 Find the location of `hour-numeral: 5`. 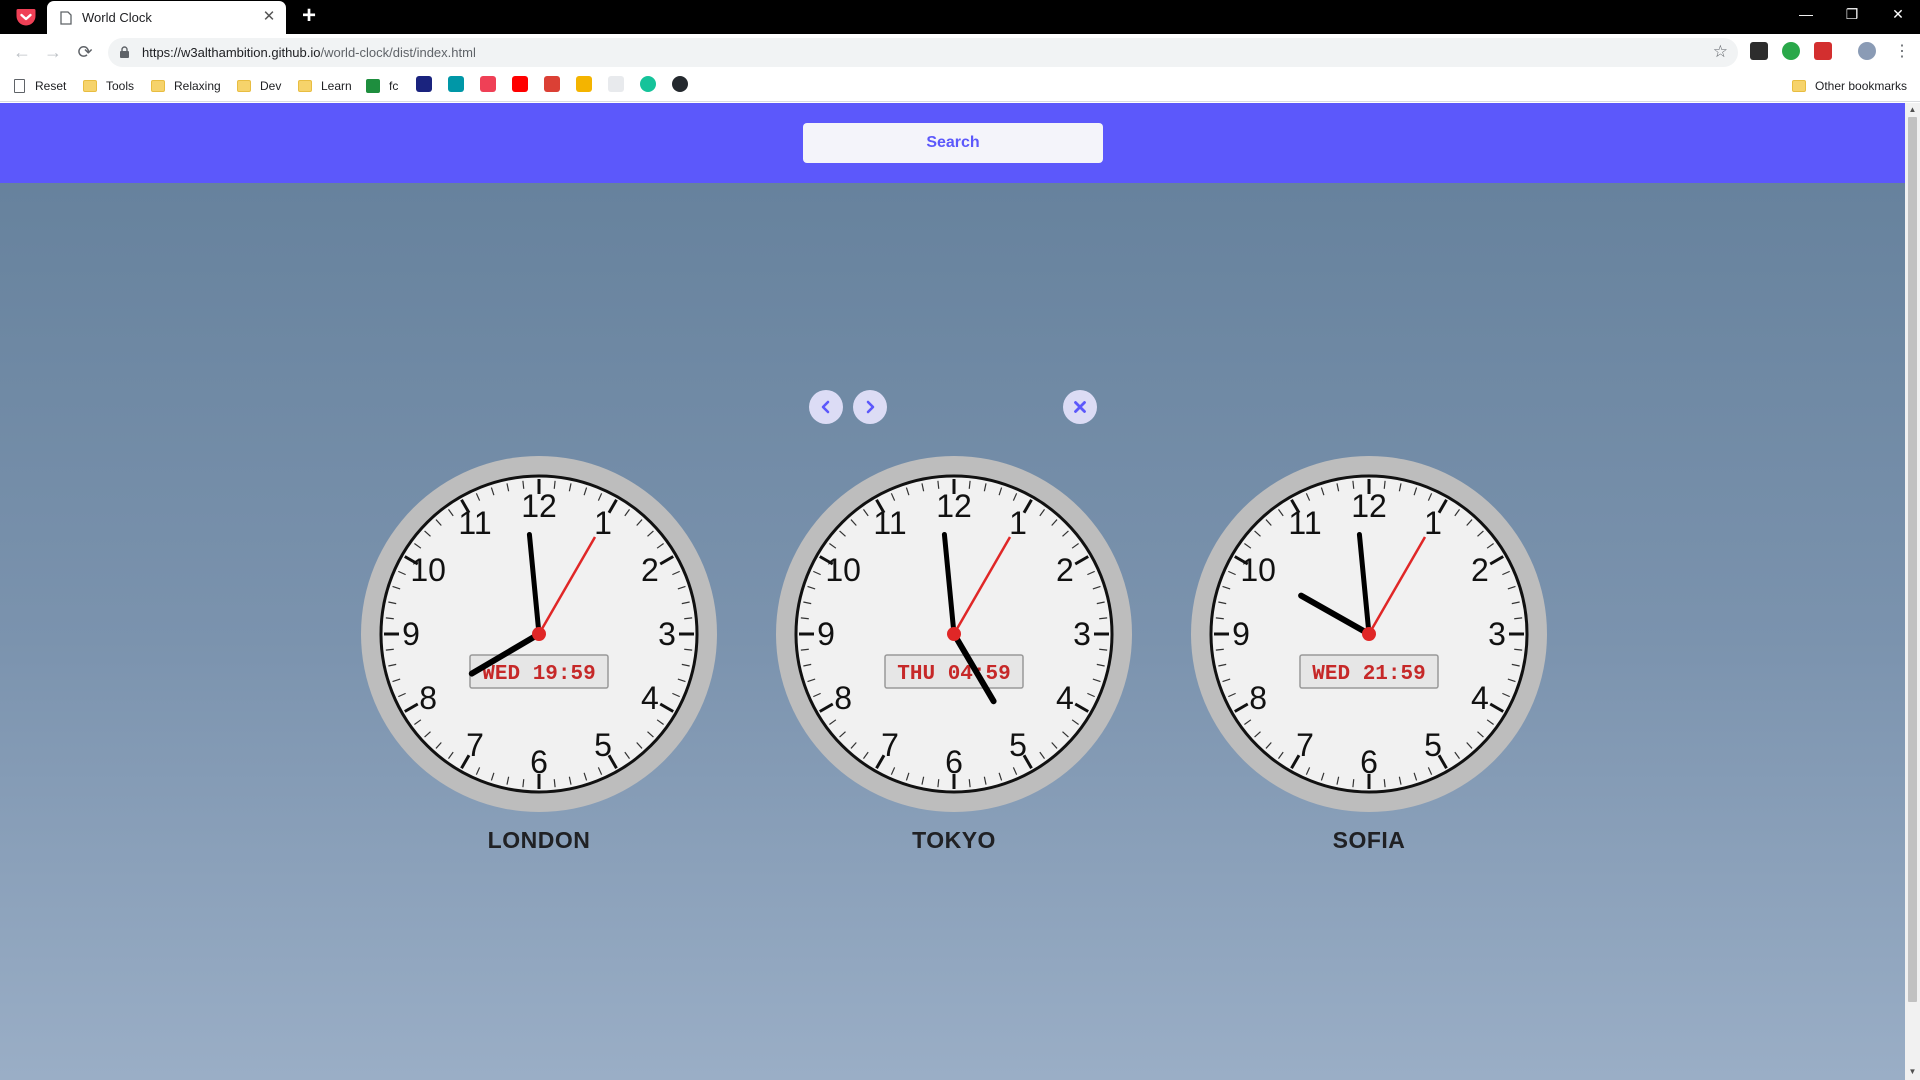

hour-numeral: 5 is located at coordinates (1433, 745).